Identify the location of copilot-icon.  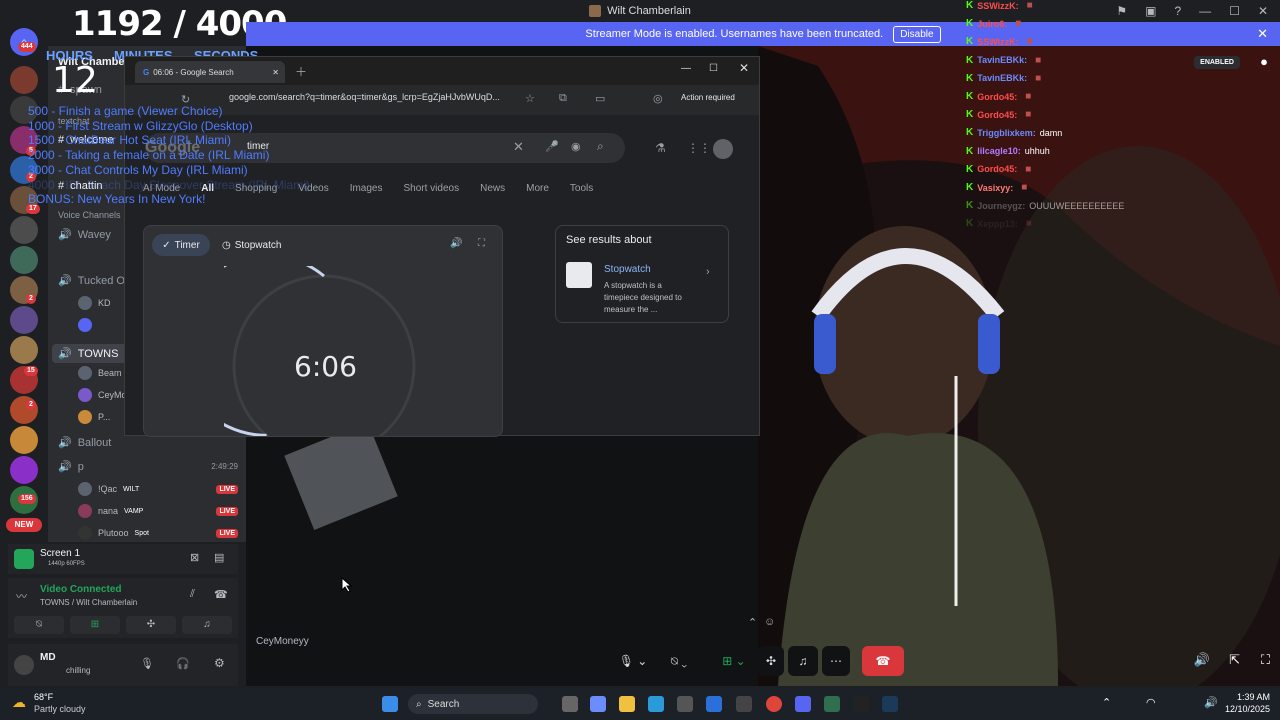
(598, 704).